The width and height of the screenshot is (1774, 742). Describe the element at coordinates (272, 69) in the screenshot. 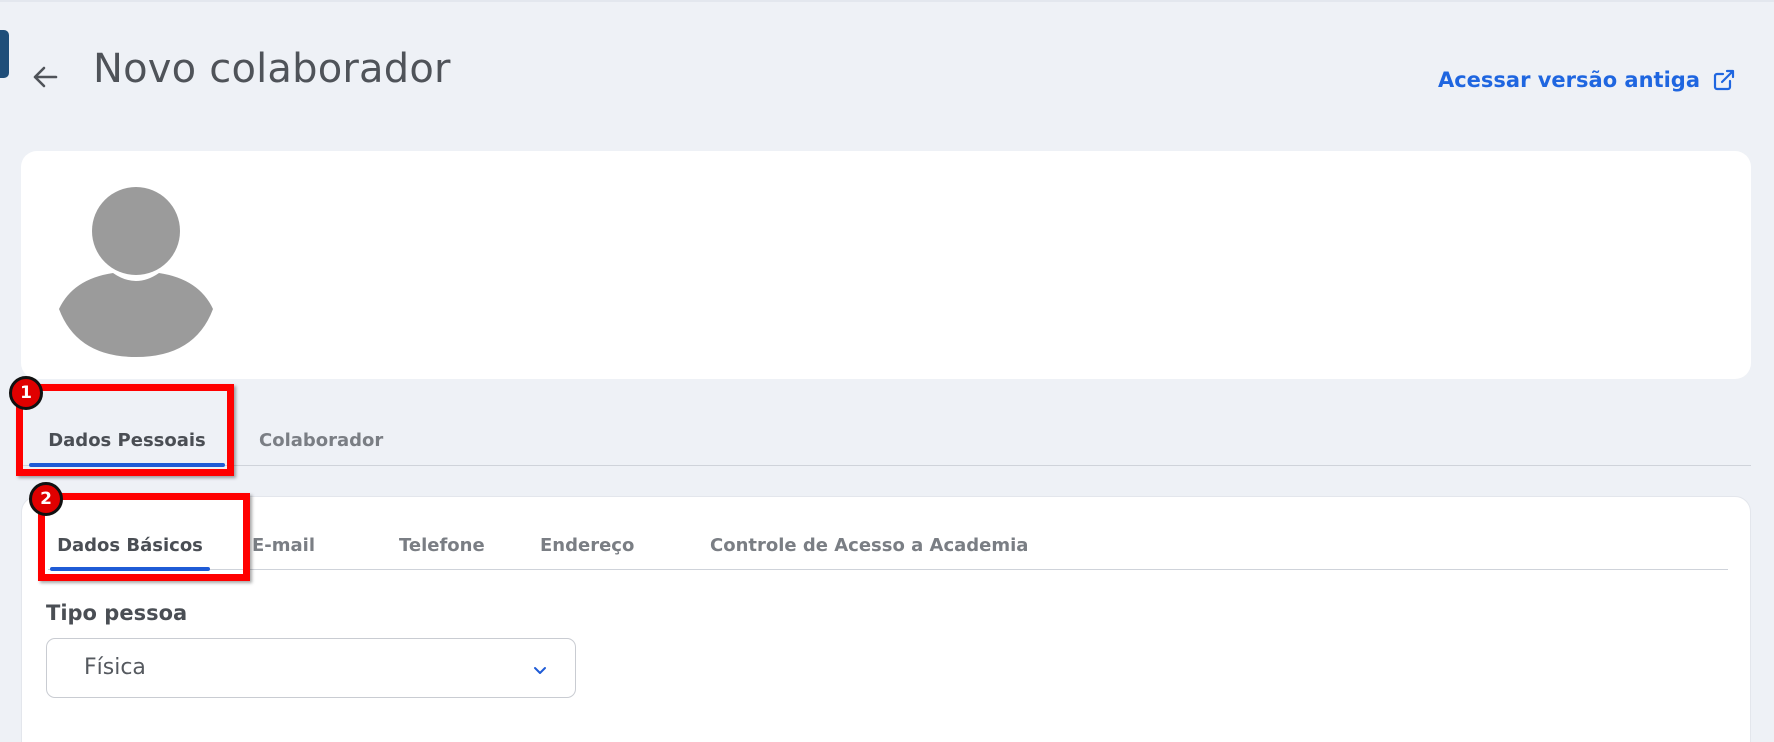

I see `page-title: Novo colaborador` at that location.